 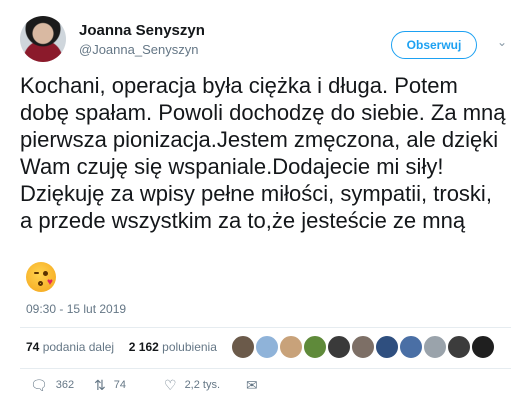 What do you see at coordinates (43, 39) in the screenshot?
I see `avatar` at bounding box center [43, 39].